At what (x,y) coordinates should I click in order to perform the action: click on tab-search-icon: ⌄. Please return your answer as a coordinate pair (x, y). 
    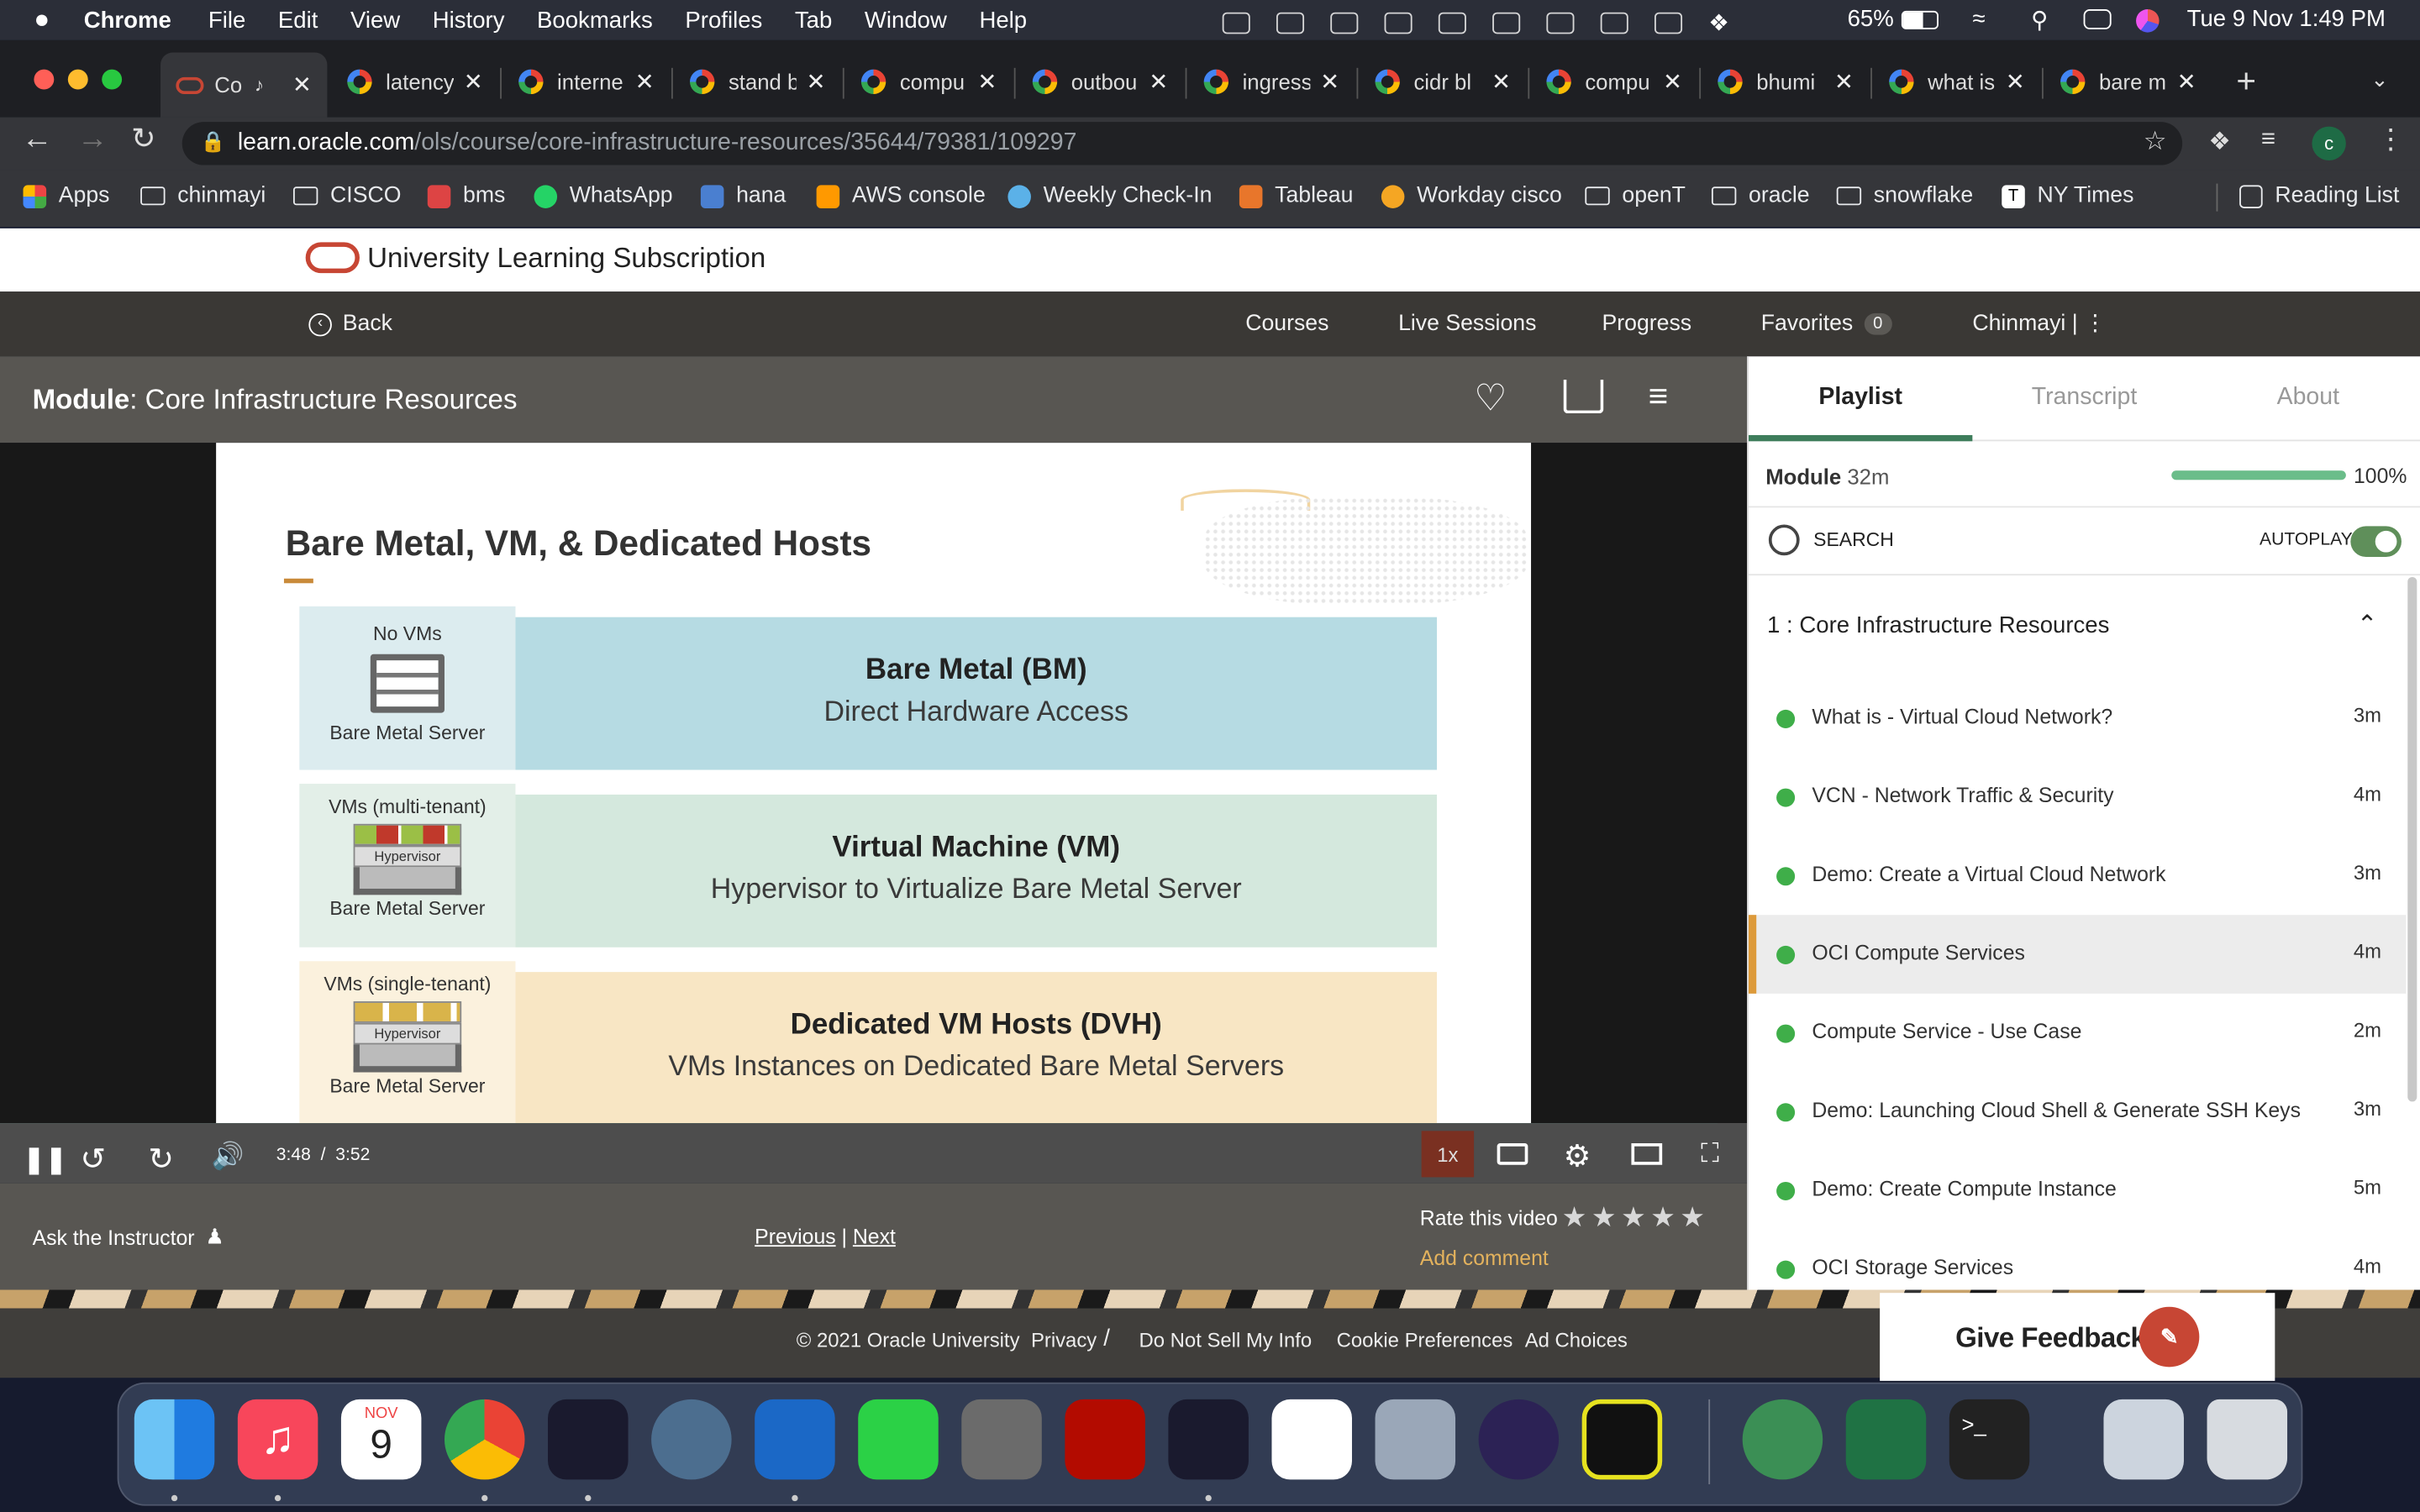
    Looking at the image, I should click on (2380, 79).